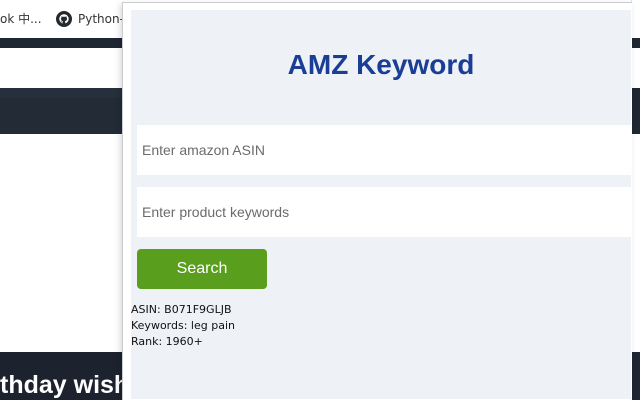 The height and width of the screenshot is (400, 640). I want to click on popup-title: AMZ Keyword, so click(381, 64).